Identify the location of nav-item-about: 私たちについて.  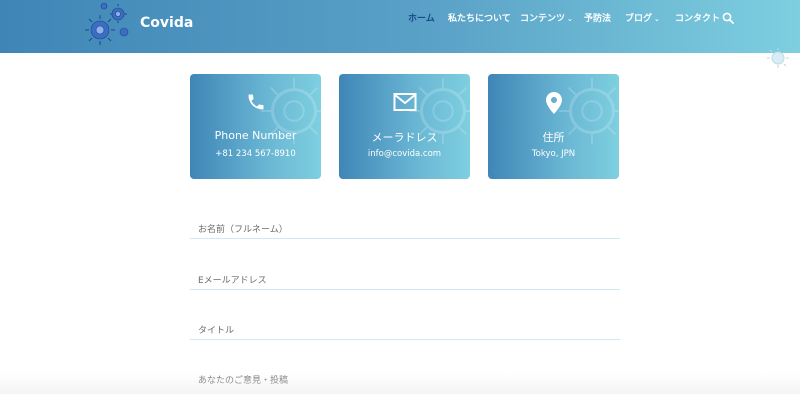
(479, 17).